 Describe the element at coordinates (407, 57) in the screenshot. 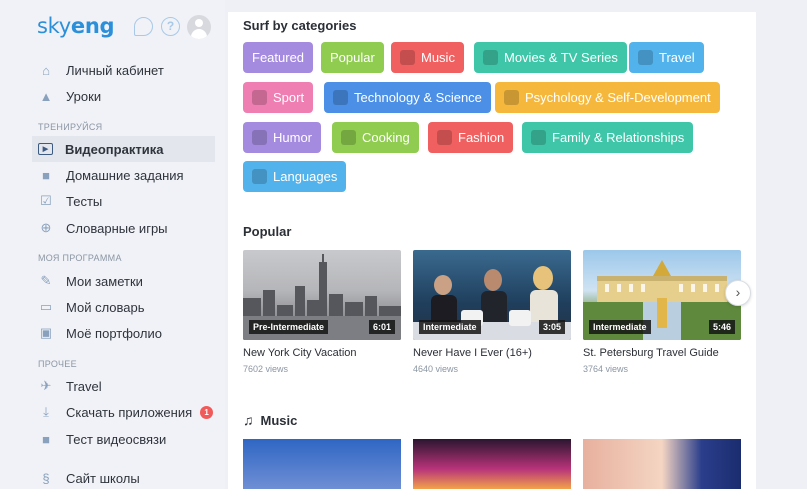

I see `music-note-icon` at that location.